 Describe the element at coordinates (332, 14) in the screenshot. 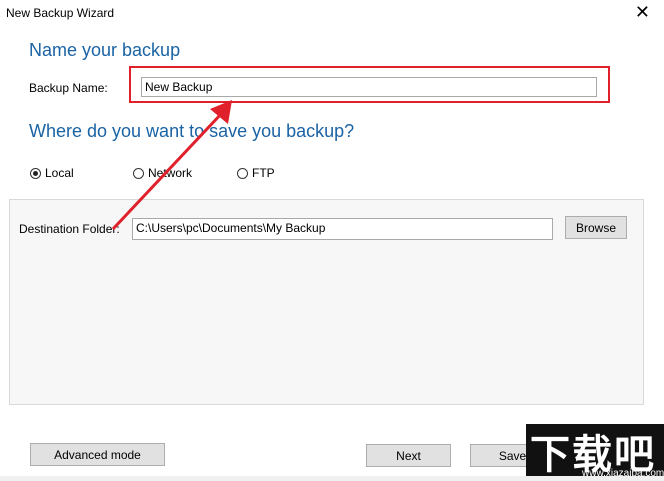

I see `title-bar: New Backup Wizard ✕` at that location.